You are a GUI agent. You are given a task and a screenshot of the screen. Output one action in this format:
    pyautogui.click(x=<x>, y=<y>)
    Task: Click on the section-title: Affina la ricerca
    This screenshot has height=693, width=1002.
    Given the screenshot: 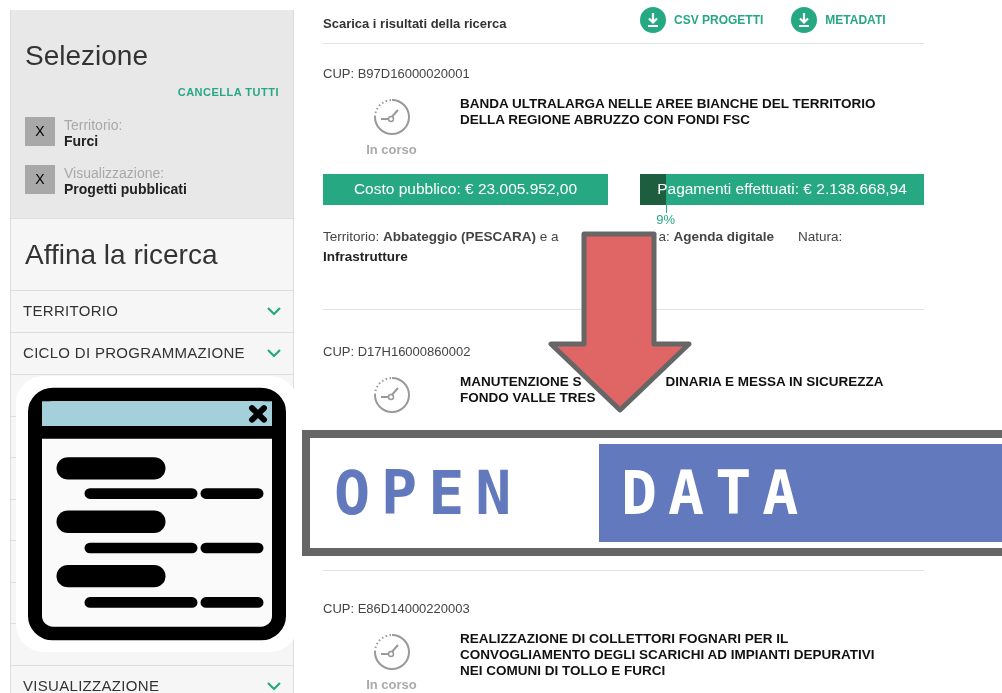 What is the action you would take?
    pyautogui.click(x=121, y=254)
    